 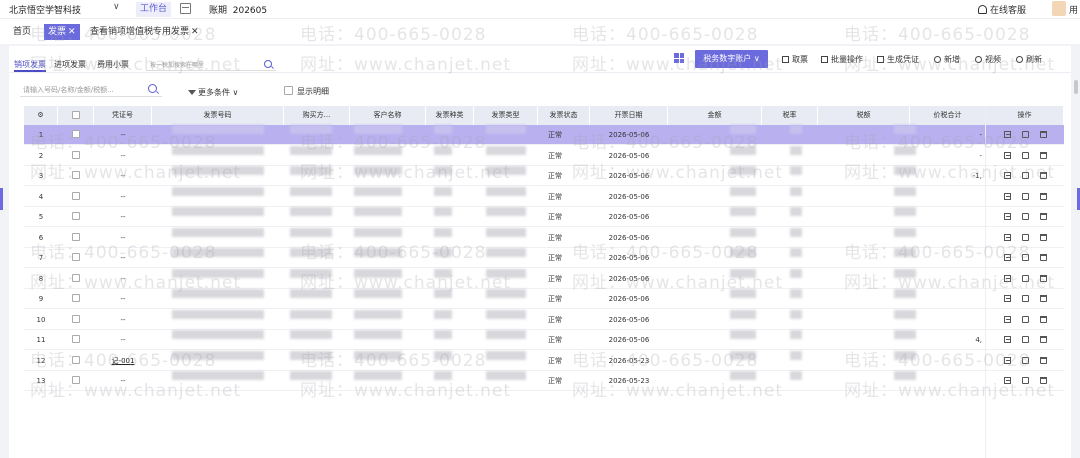 What do you see at coordinates (679, 58) in the screenshot?
I see `grid-icon` at bounding box center [679, 58].